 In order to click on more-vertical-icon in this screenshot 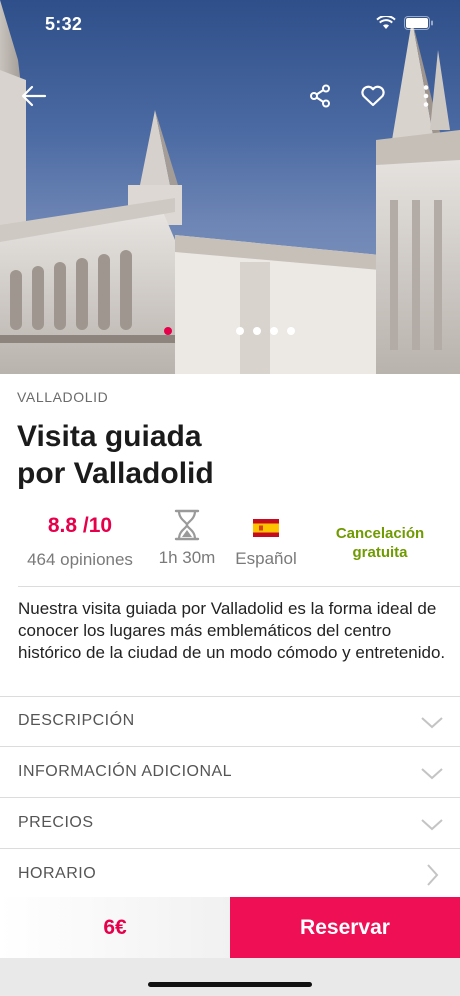, I will do `click(426, 96)`.